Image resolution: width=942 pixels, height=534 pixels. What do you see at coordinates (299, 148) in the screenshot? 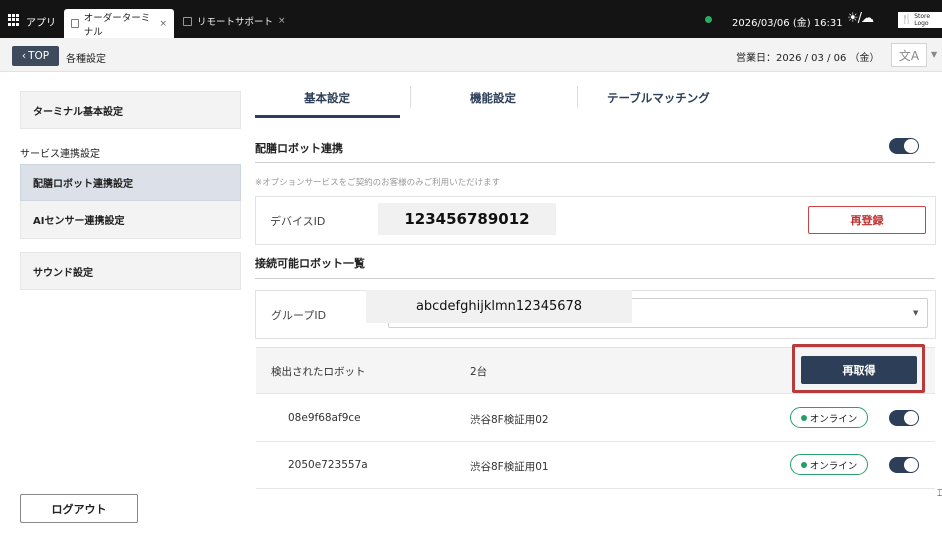
I see `robot-section-title: 配膳ロボット連携` at bounding box center [299, 148].